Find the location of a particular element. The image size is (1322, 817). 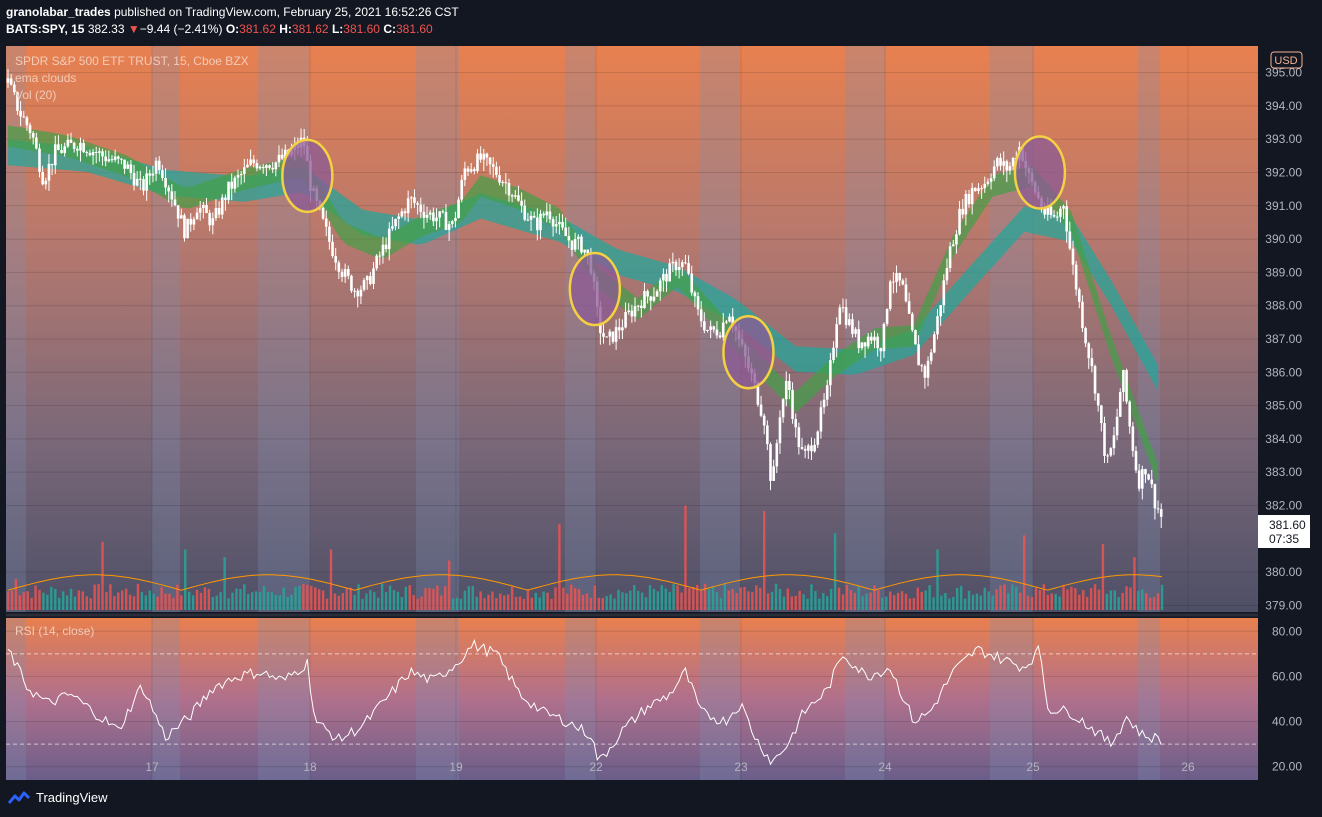

tradingview-logo: TradingView is located at coordinates (58, 797).